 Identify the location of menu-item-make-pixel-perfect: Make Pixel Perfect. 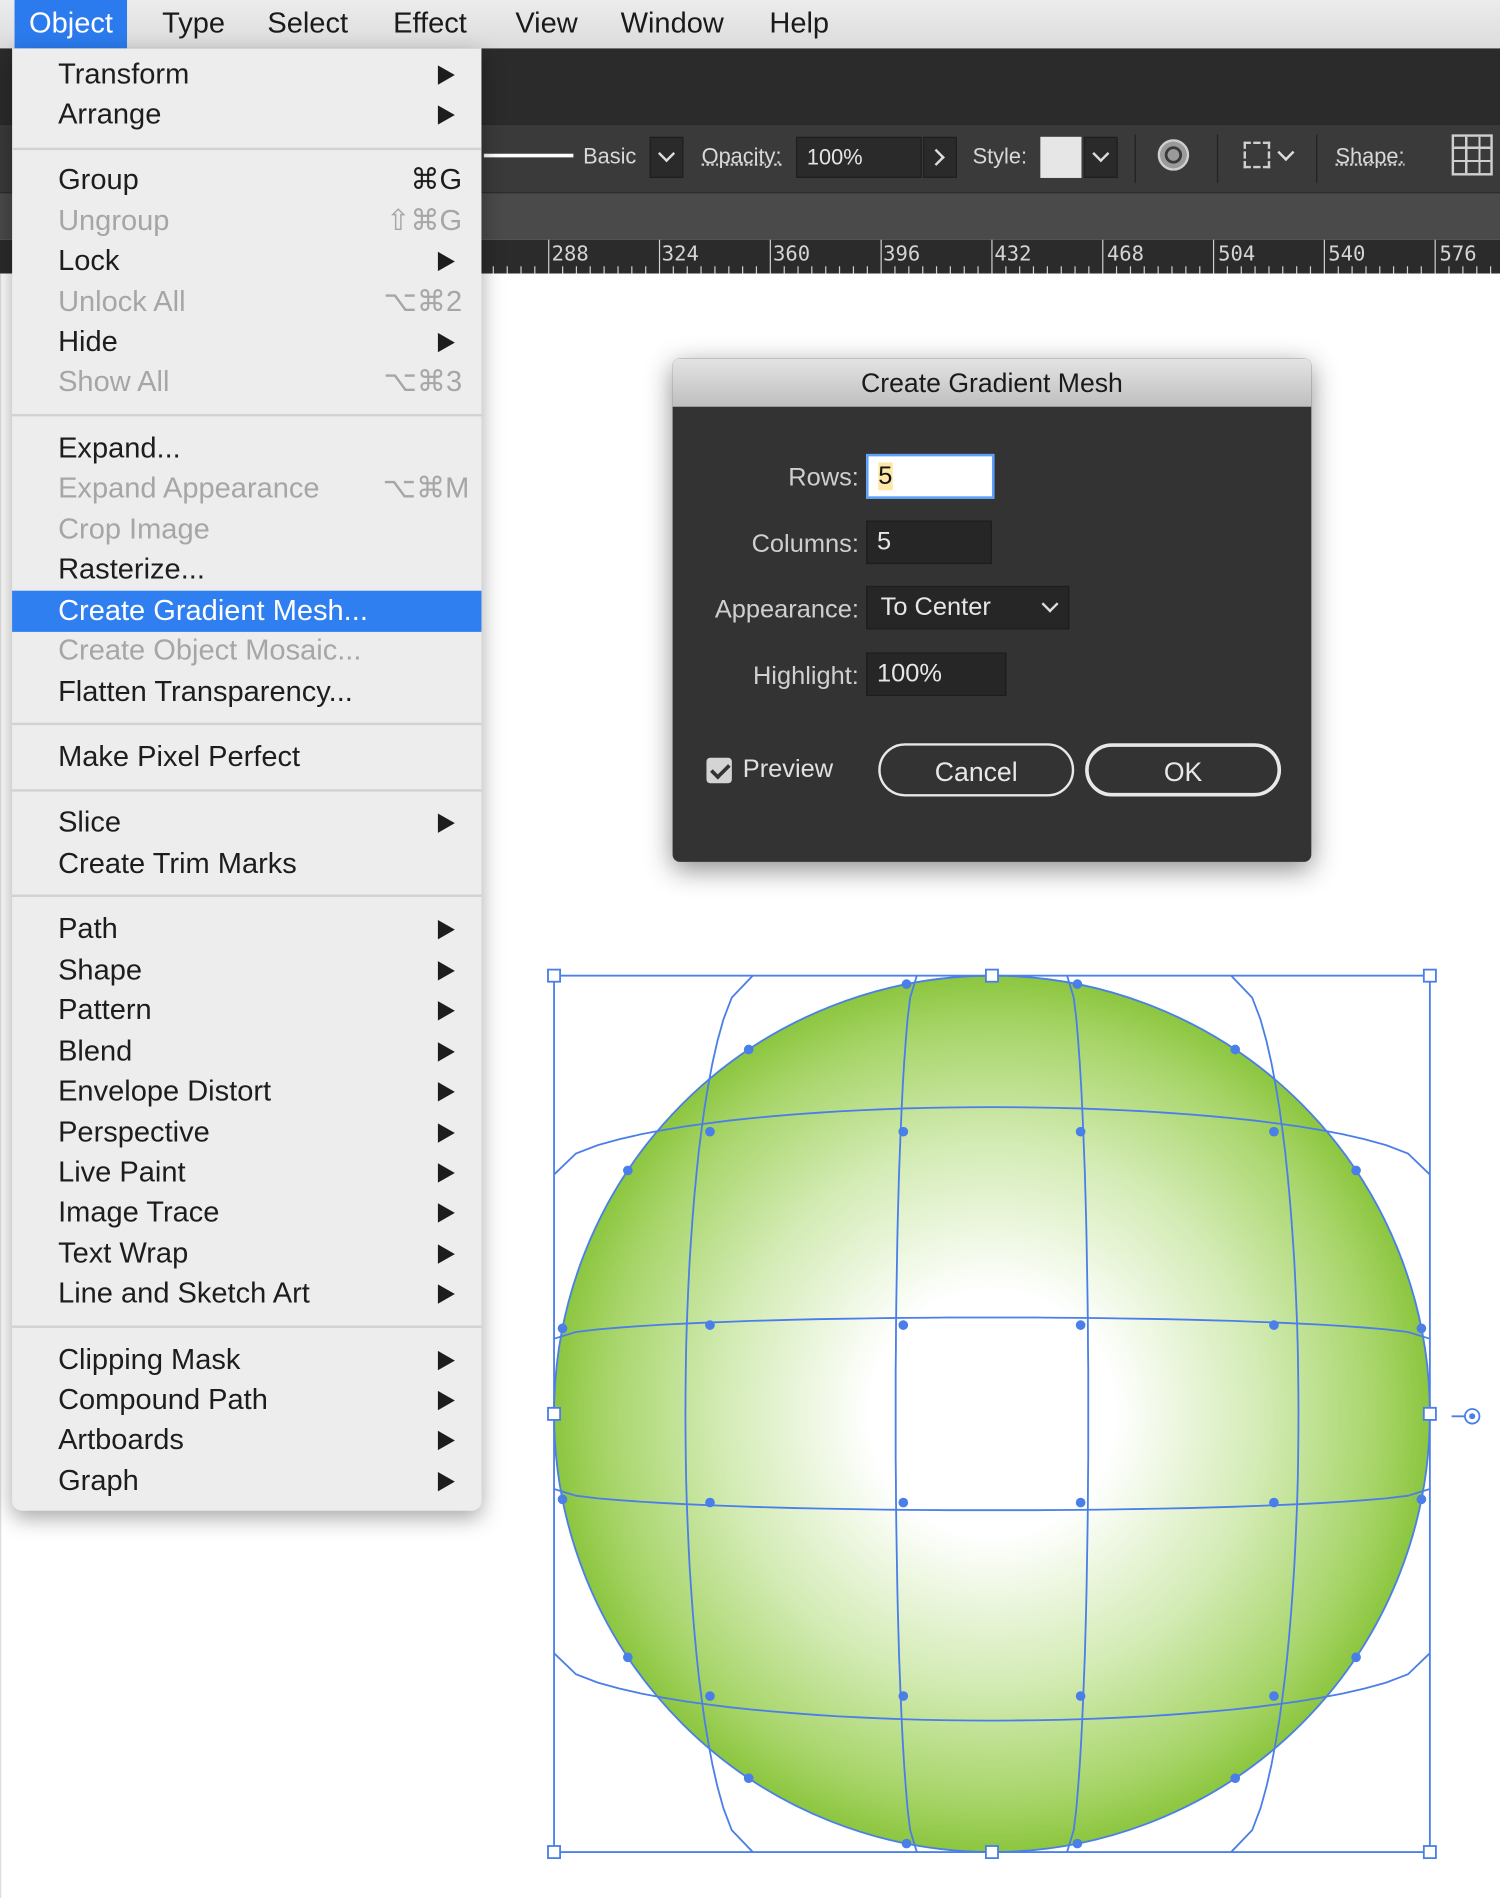
(246, 757).